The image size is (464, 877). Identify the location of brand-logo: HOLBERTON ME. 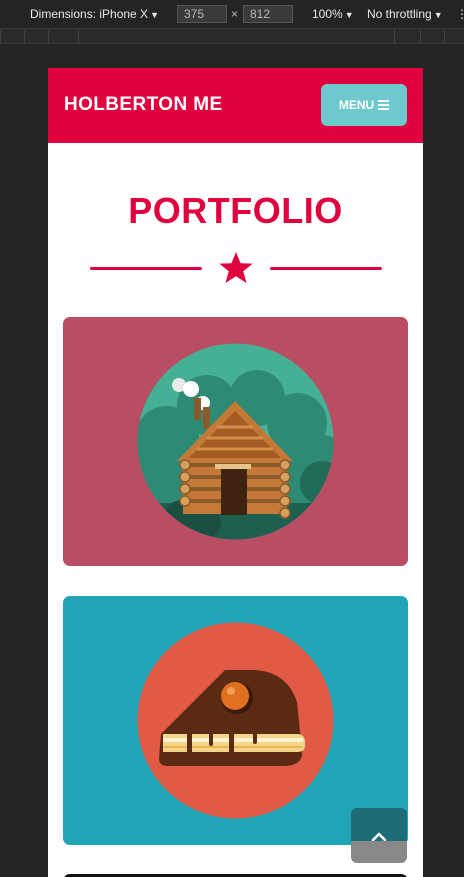
(143, 105).